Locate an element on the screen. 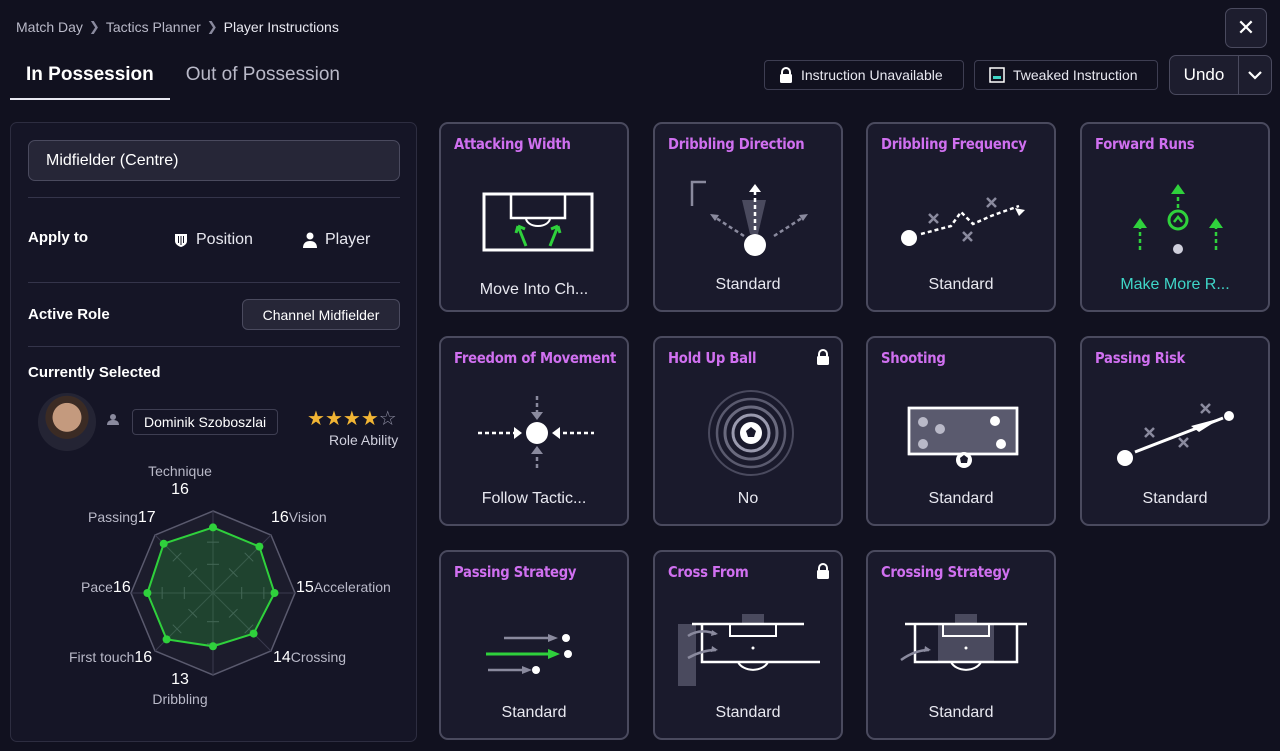 Image resolution: width=1280 pixels, height=751 pixels. attribute-name: Technique is located at coordinates (180, 471).